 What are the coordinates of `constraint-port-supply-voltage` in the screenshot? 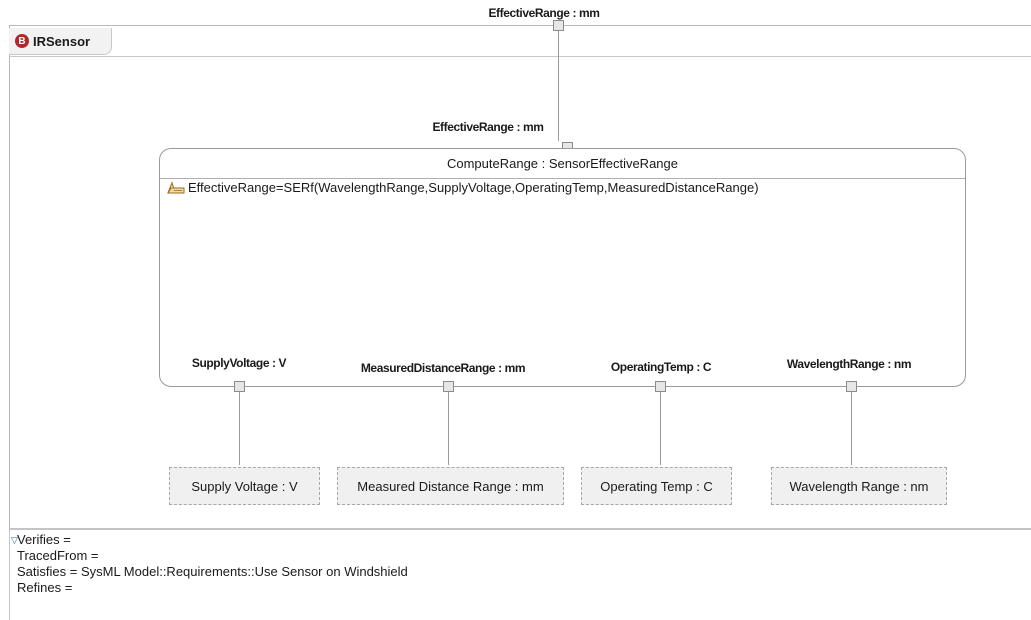 It's located at (239, 386).